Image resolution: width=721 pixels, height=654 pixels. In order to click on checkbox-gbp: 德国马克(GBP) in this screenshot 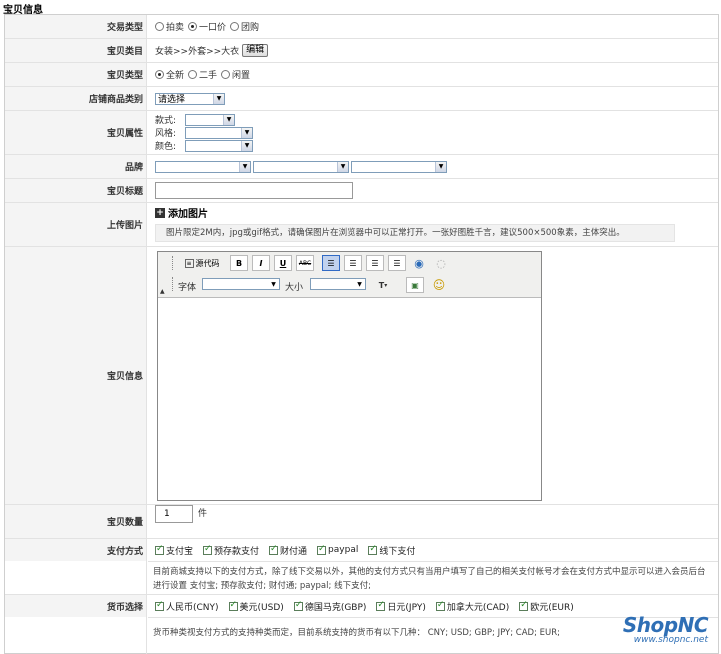, I will do `click(329, 606)`.